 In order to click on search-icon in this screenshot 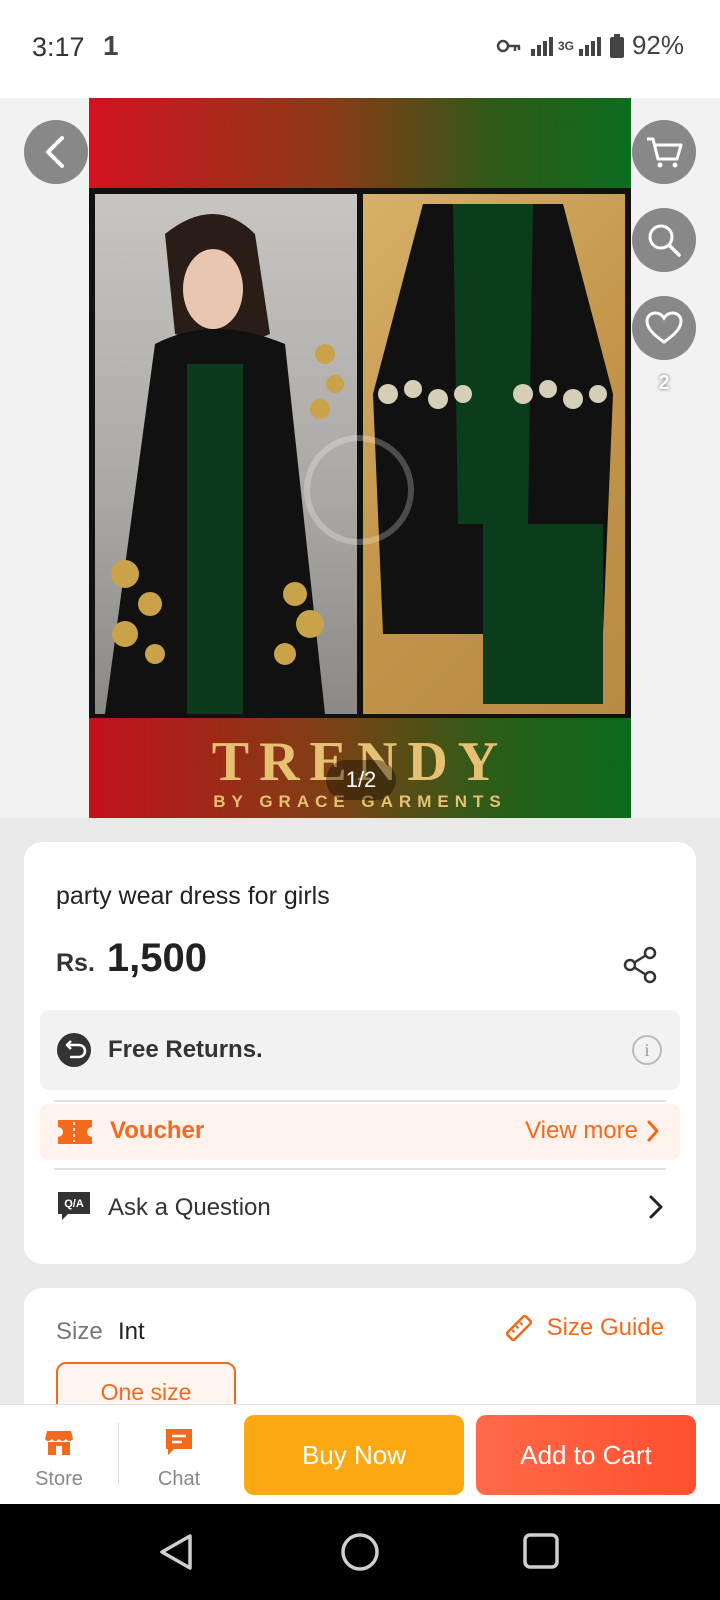, I will do `click(664, 240)`.